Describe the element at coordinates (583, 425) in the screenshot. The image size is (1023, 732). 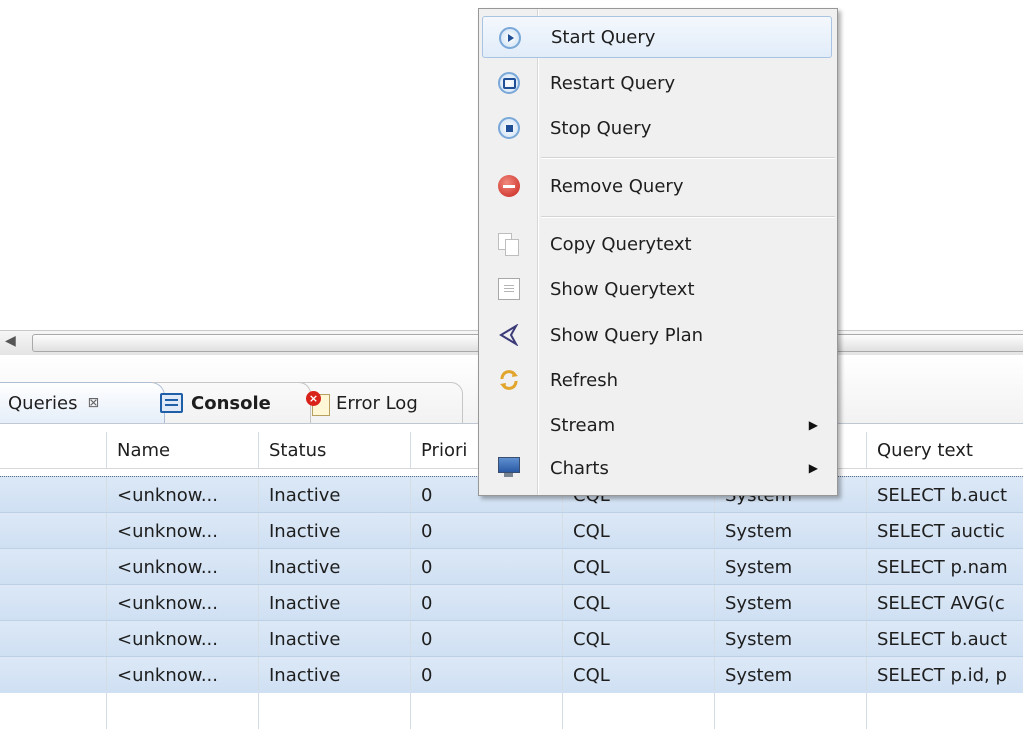
I see `menu-item-label: Stream` at that location.